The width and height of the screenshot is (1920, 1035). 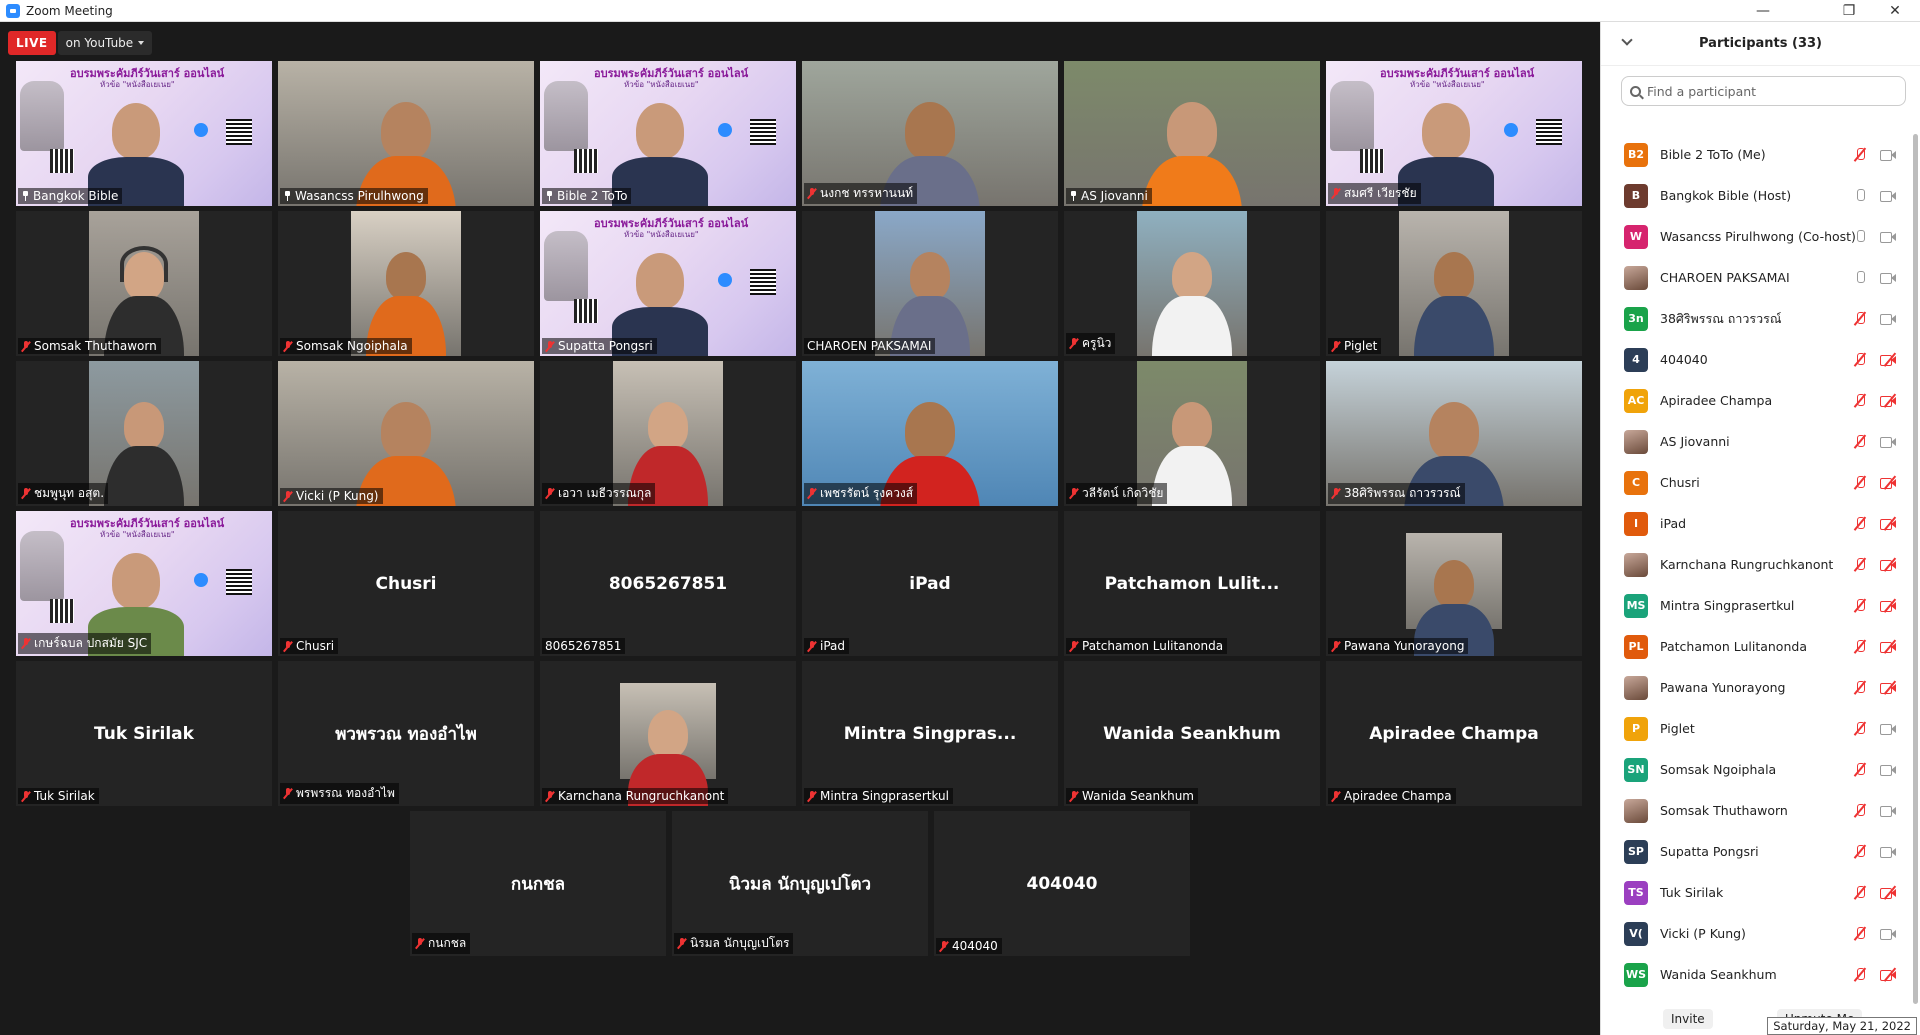 What do you see at coordinates (406, 583) in the screenshot?
I see `video-tile: Chusri Chusri` at bounding box center [406, 583].